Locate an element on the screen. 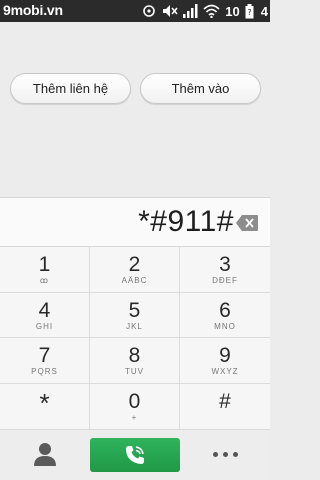 The width and height of the screenshot is (320, 480). key-digit: 7 is located at coordinates (44, 355).